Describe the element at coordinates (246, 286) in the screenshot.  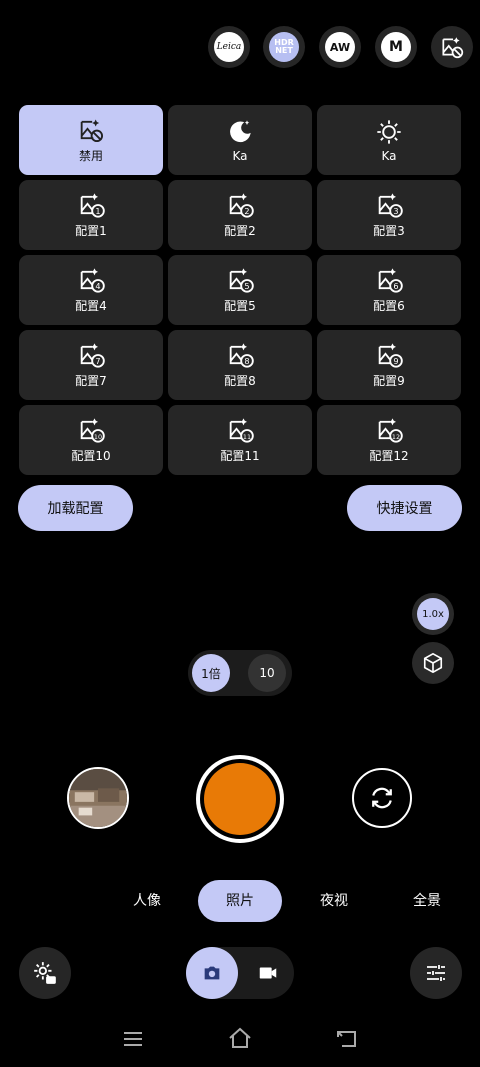
I see `svg-text: 5` at that location.